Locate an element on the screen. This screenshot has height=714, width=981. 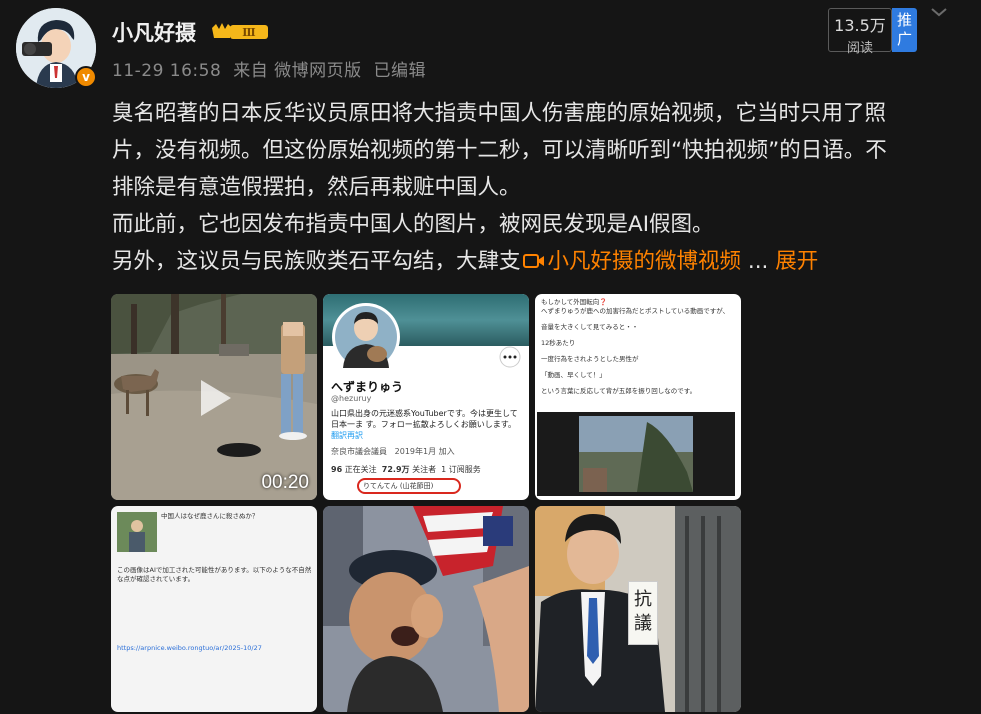
promote-button: 推广 is located at coordinates (904, 30).